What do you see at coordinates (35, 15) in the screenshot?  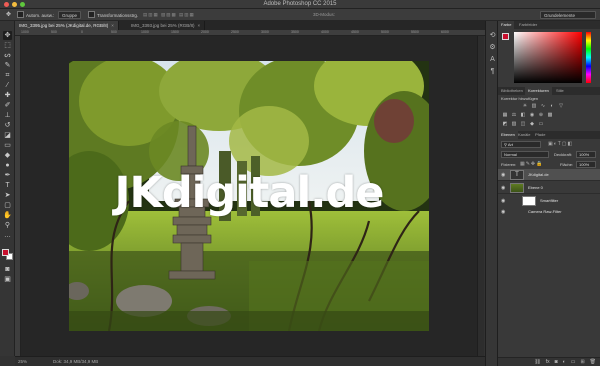 I see `auto-select-checkbox: Autom. ausw.:` at bounding box center [35, 15].